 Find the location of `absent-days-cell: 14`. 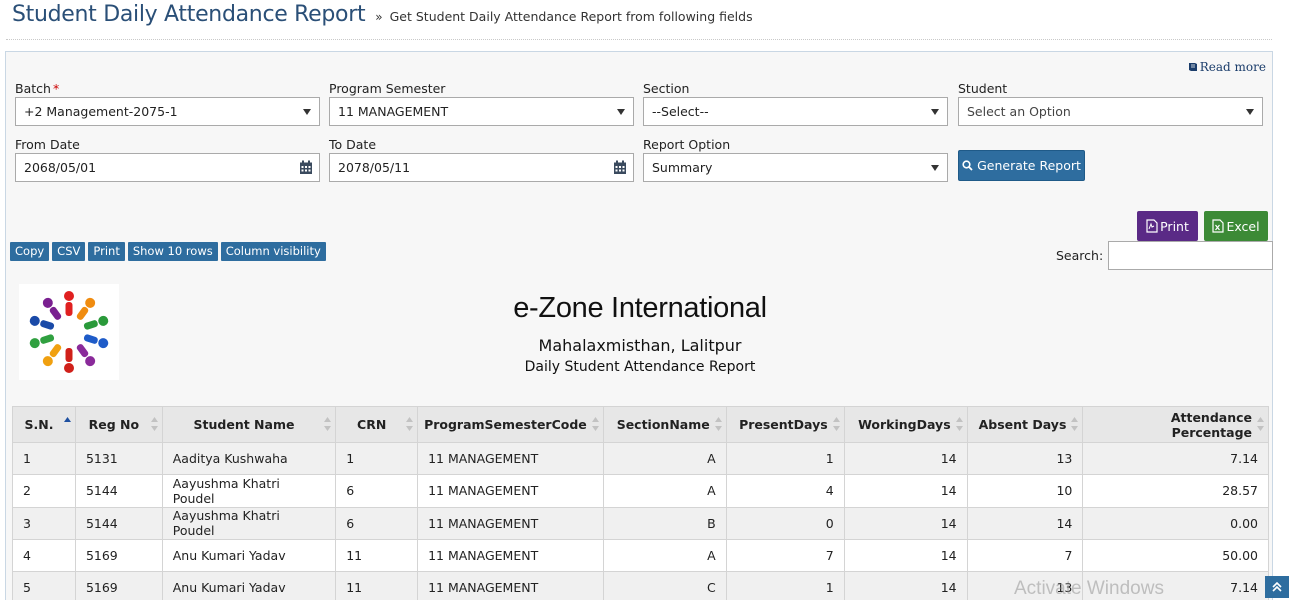

absent-days-cell: 14 is located at coordinates (1025, 523).